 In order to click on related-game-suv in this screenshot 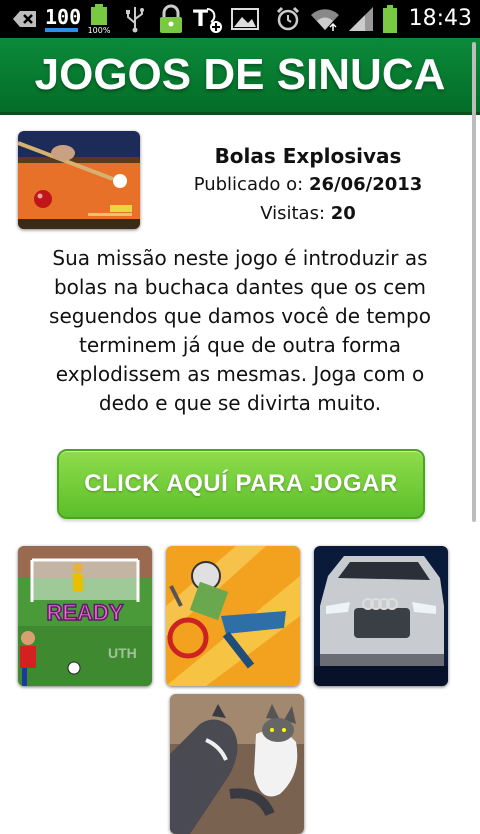, I will do `click(381, 616)`.